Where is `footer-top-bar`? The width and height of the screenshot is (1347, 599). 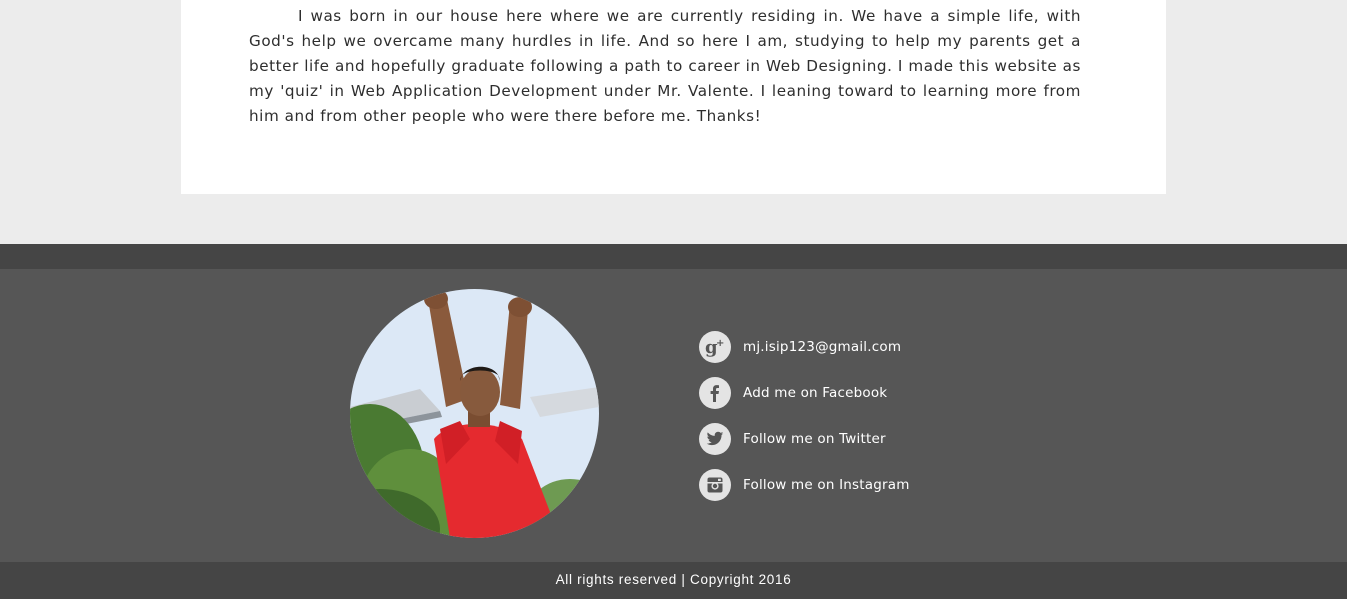 footer-top-bar is located at coordinates (673, 256).